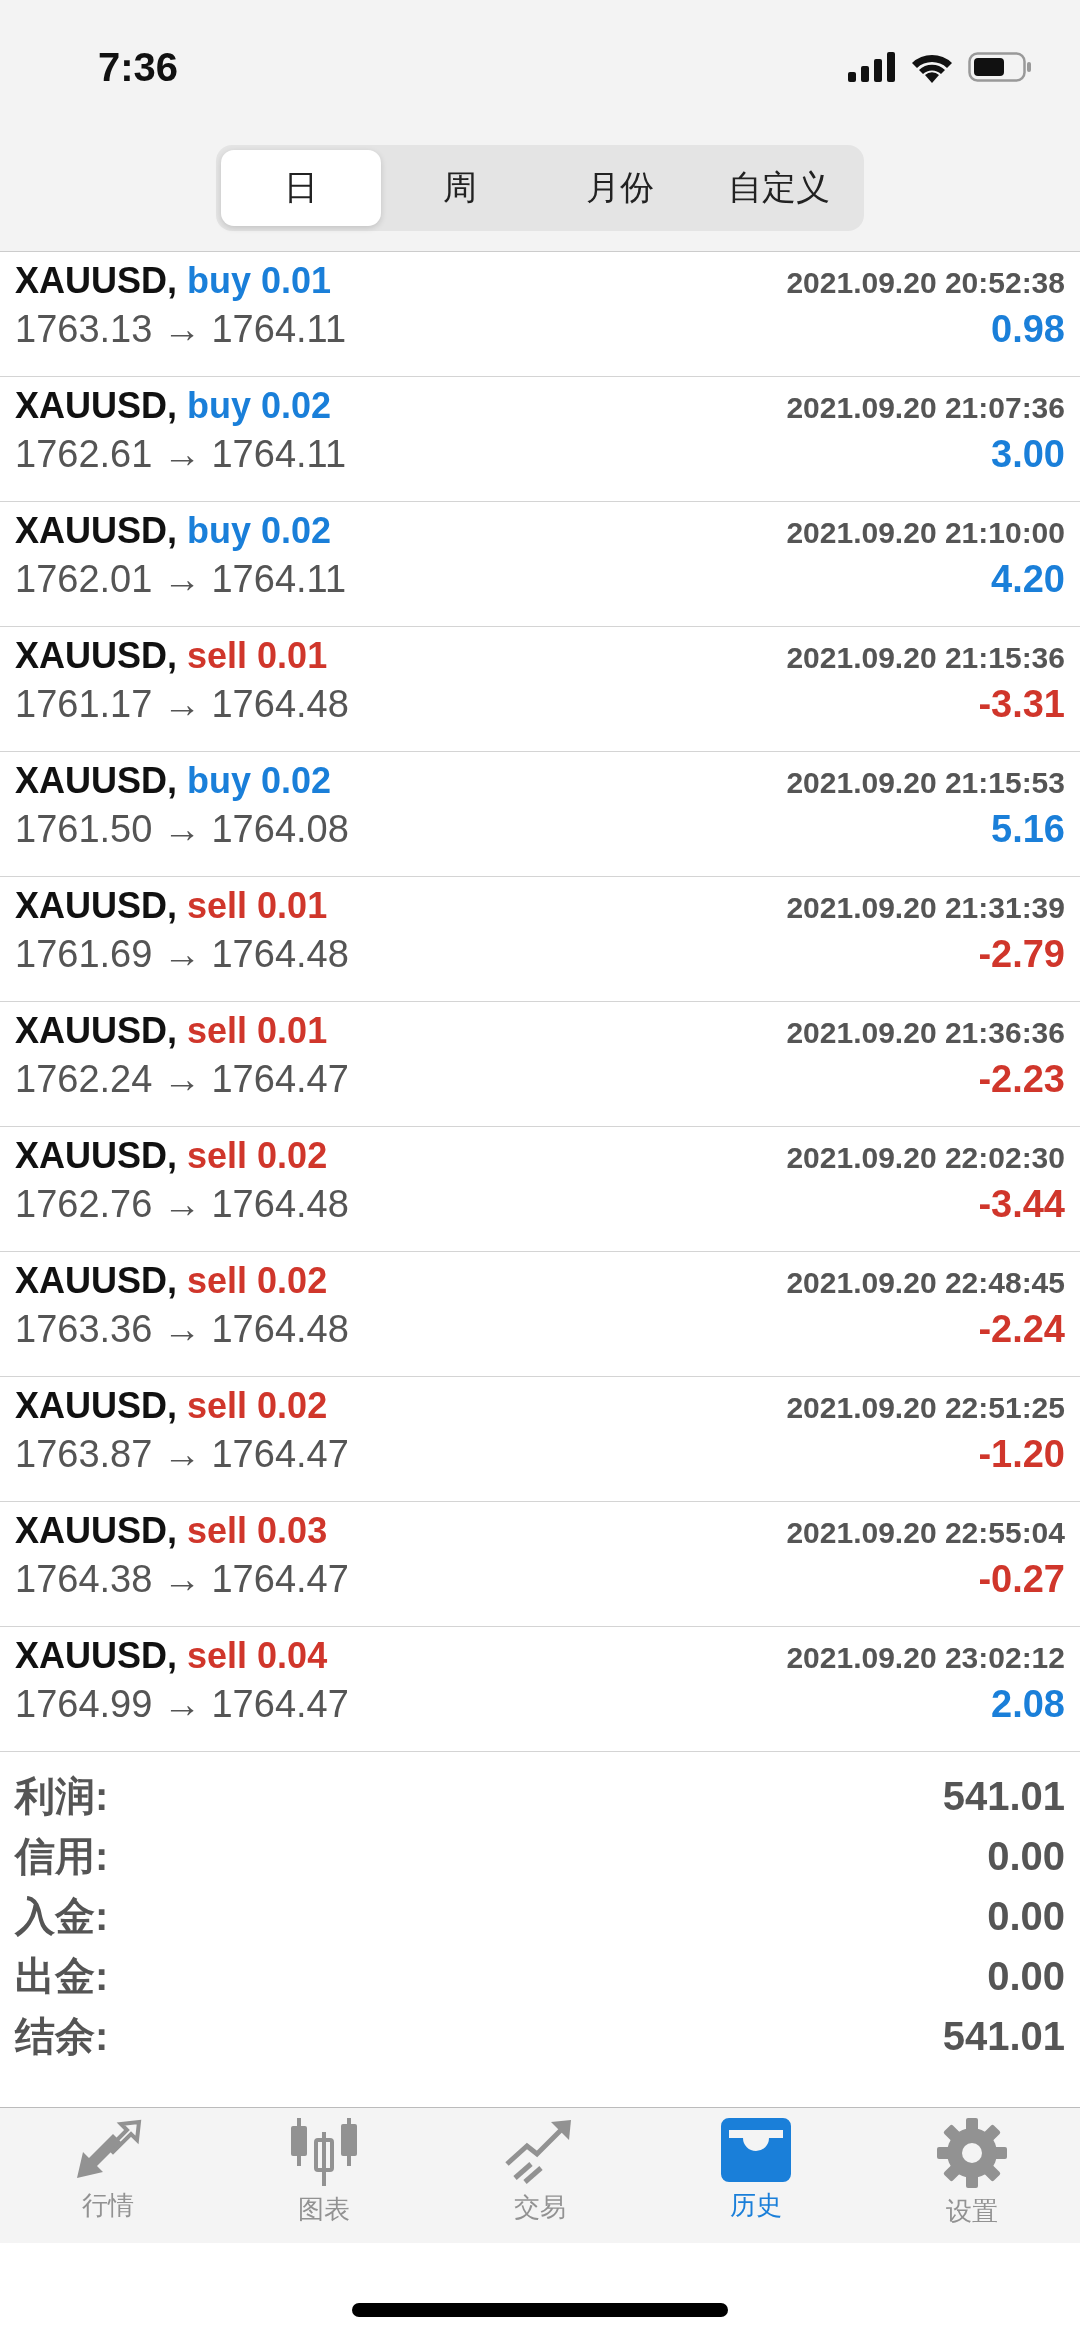  Describe the element at coordinates (62, 1796) in the screenshot. I see `summary-label: 利润:` at that location.